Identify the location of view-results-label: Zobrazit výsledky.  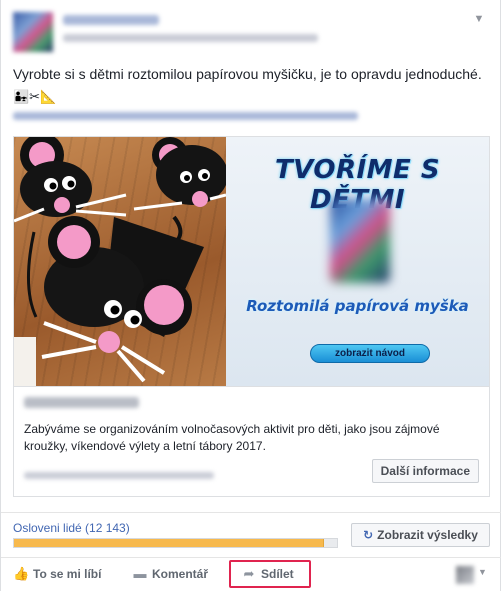
(427, 535).